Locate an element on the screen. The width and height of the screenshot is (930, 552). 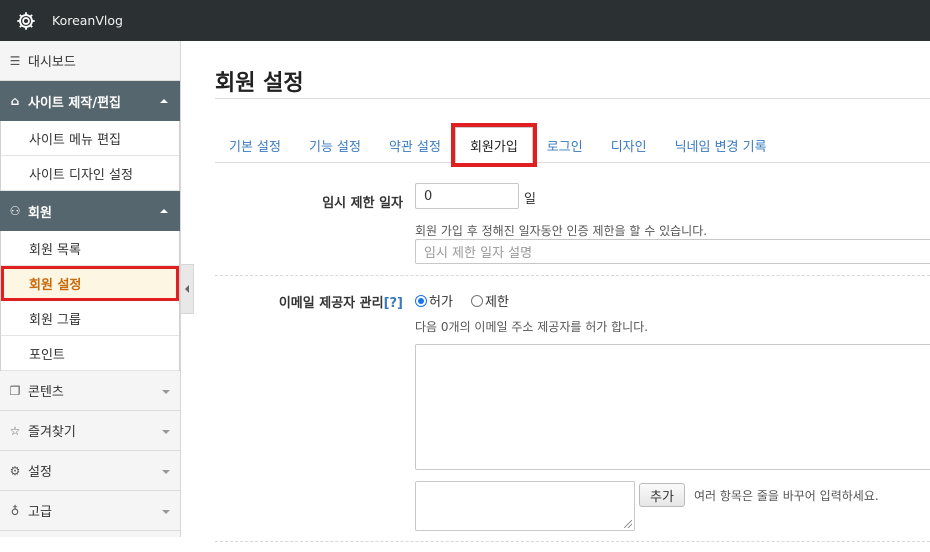
radio-restrict-label: 제한 is located at coordinates (497, 302).